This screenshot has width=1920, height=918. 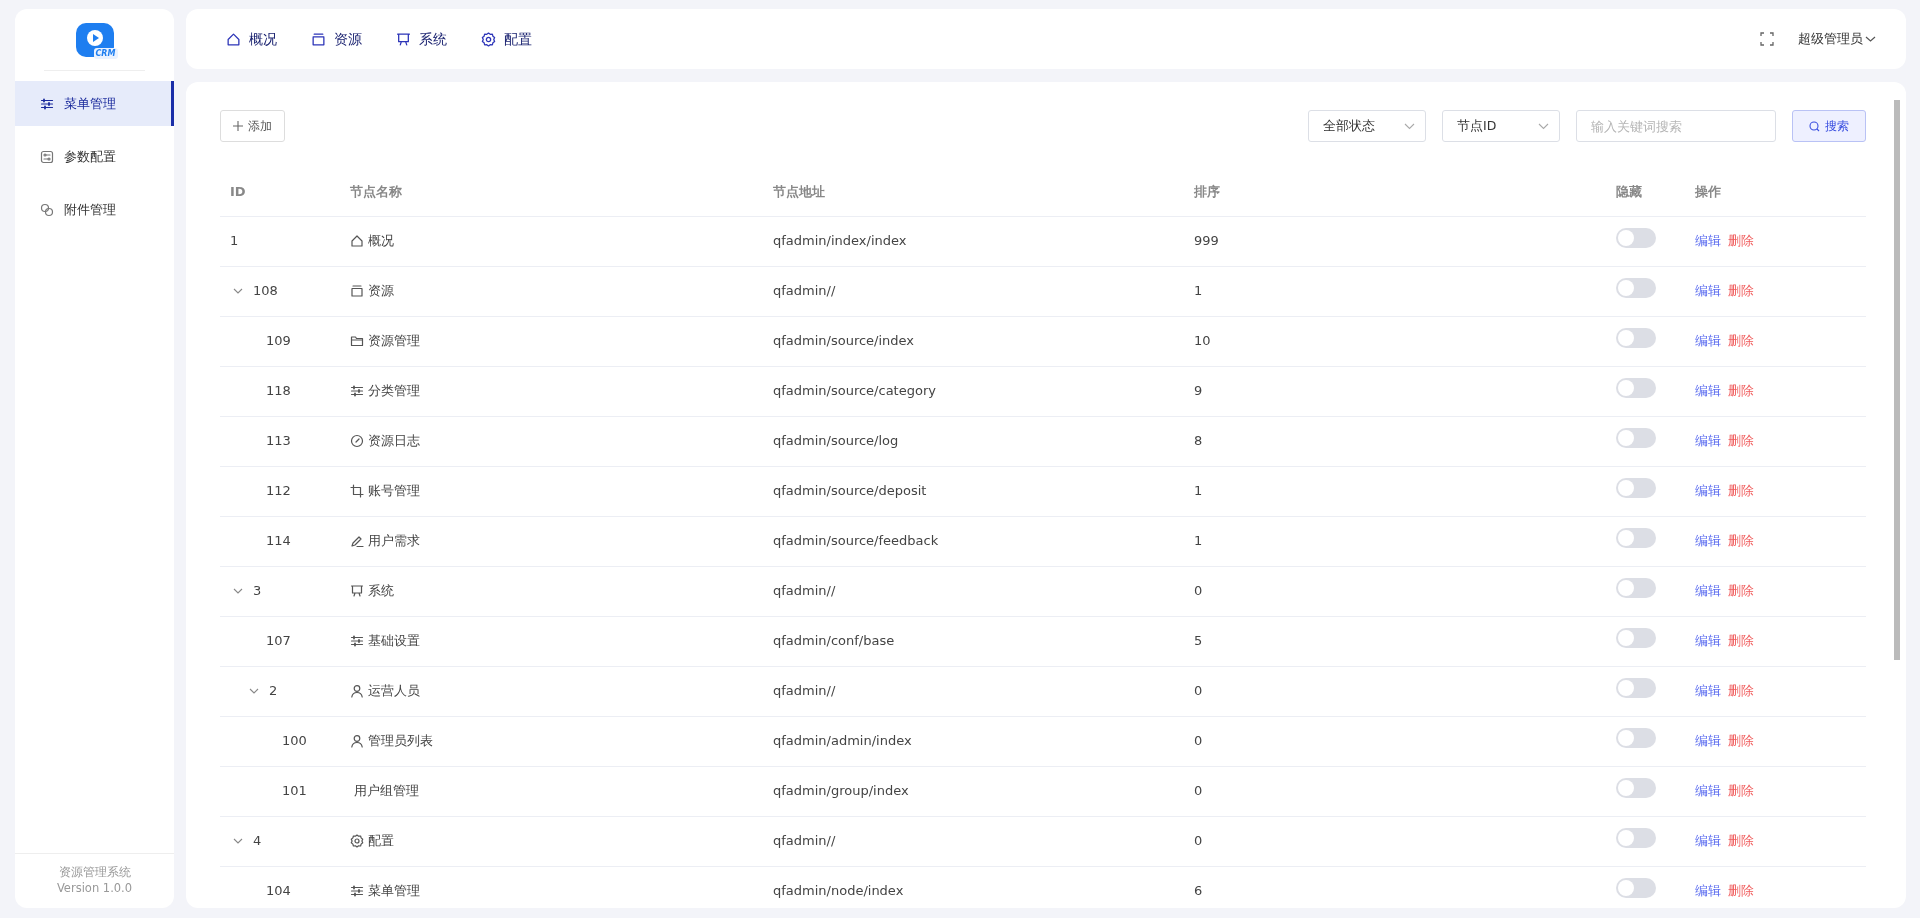 I want to click on search-icon, so click(x=1814, y=126).